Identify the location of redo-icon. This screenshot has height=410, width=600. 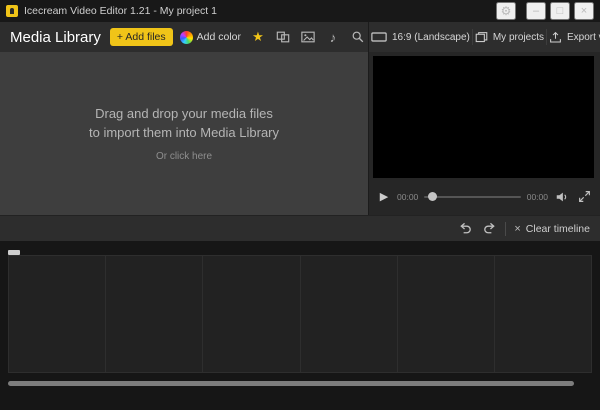
(489, 228).